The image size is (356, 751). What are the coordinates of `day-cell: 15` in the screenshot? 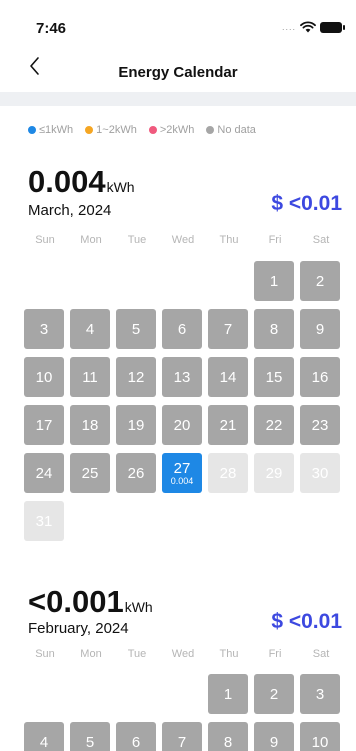 It's located at (274, 377).